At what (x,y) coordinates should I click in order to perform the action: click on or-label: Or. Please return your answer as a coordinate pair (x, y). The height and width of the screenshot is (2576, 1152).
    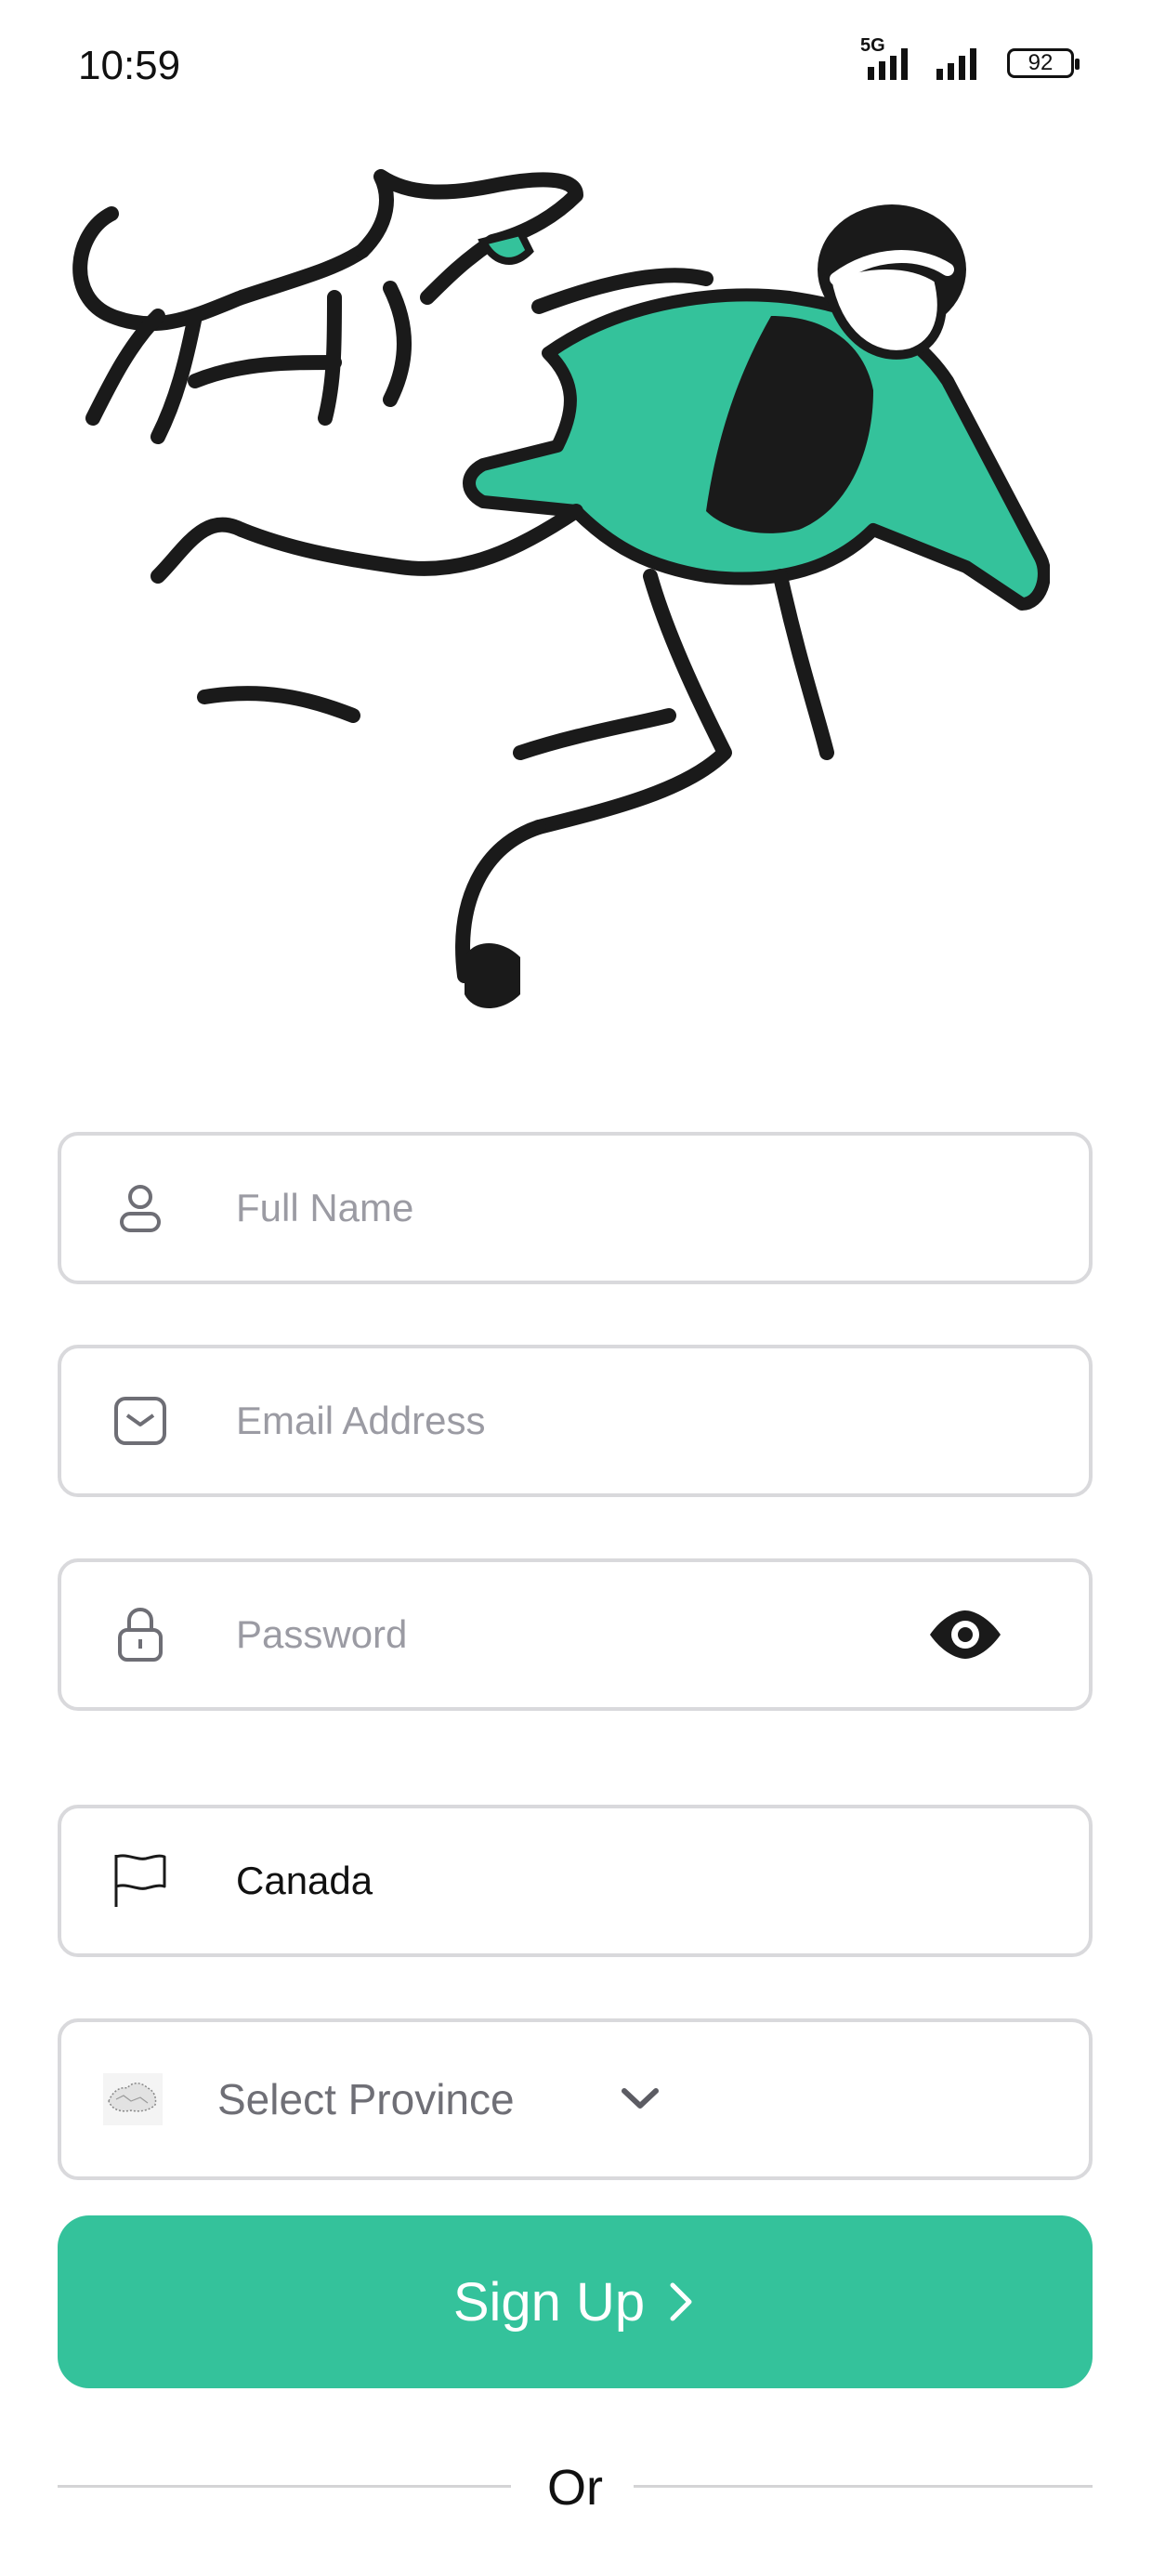
    Looking at the image, I should click on (575, 2488).